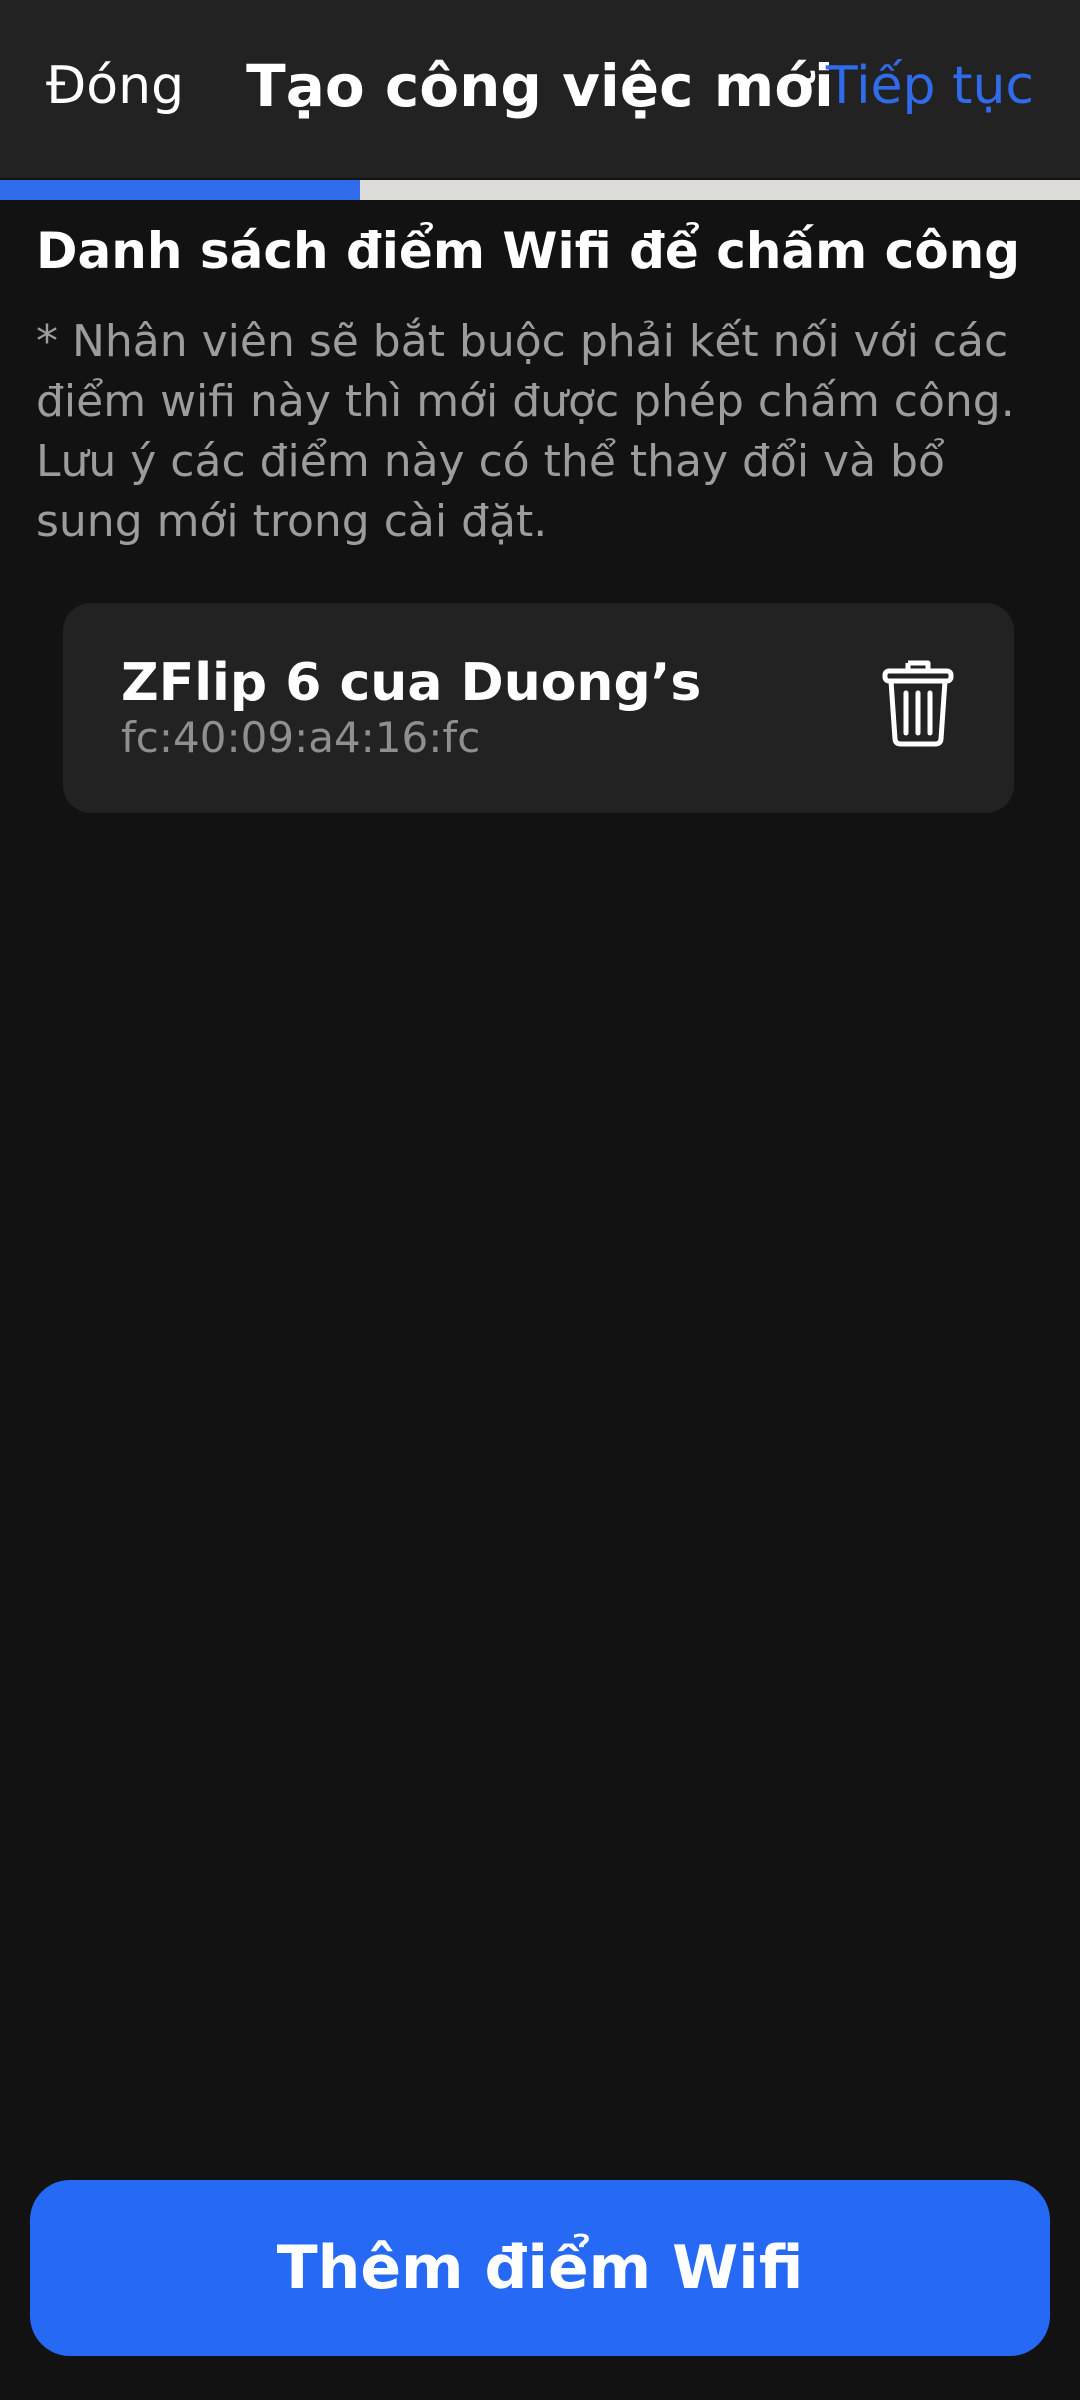  I want to click on trash-icon, so click(918, 703).